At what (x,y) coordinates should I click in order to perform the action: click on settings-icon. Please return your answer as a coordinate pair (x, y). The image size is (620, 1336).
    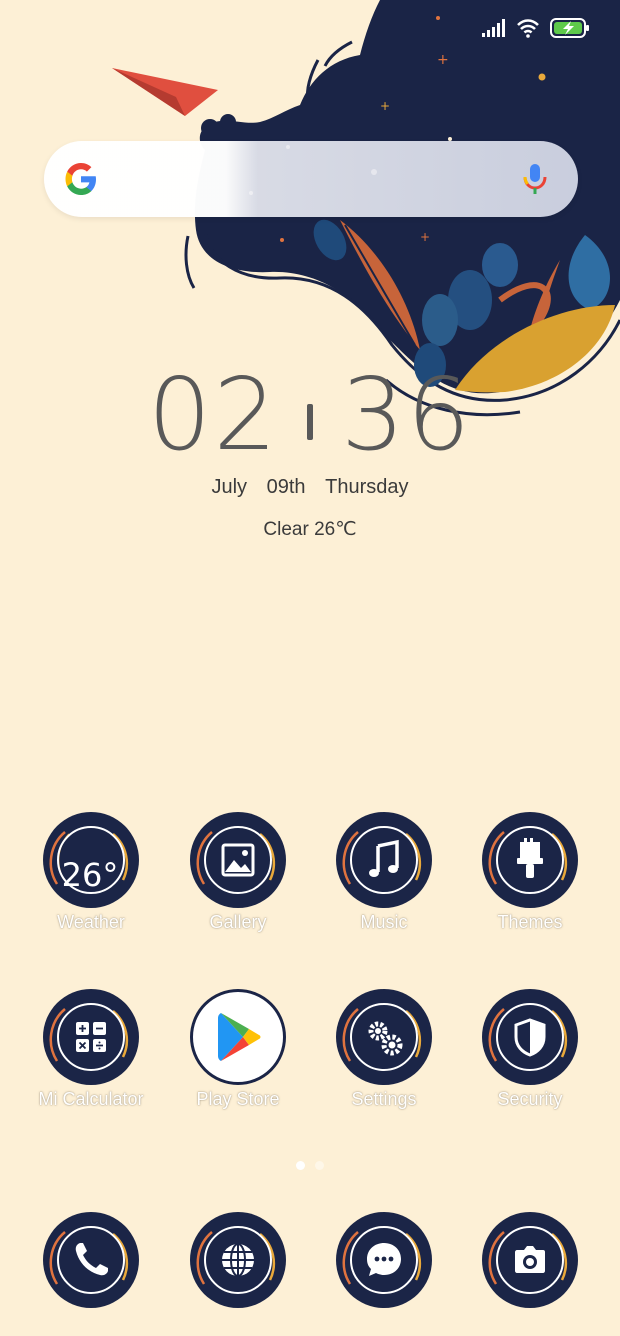
    Looking at the image, I should click on (384, 1037).